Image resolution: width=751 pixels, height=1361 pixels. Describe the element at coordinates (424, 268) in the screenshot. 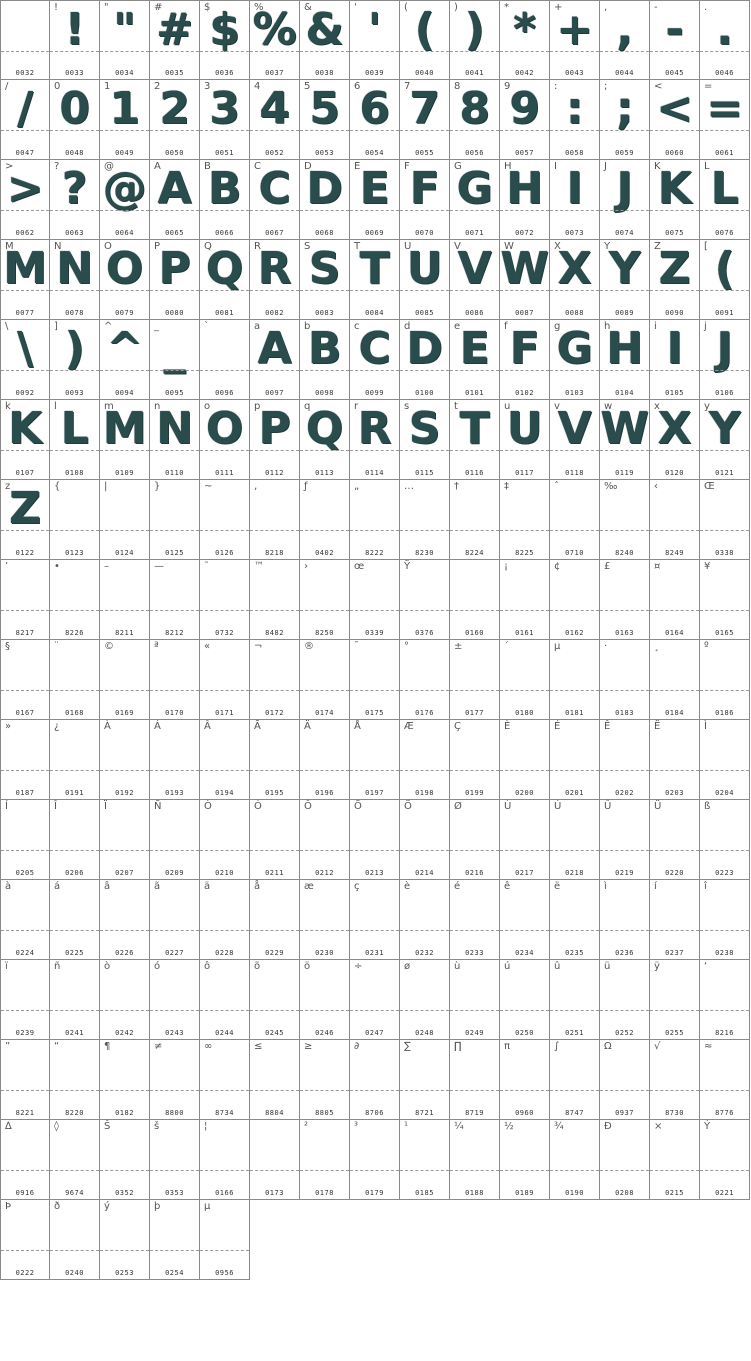

I see `glyph-preview: U` at that location.